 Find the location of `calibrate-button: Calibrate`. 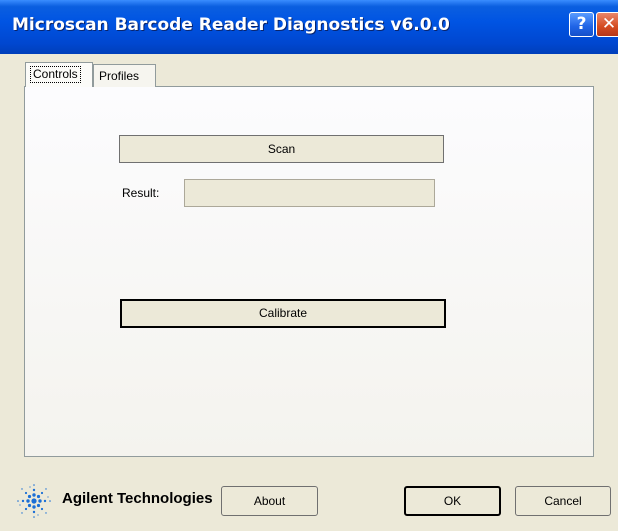

calibrate-button: Calibrate is located at coordinates (283, 313).